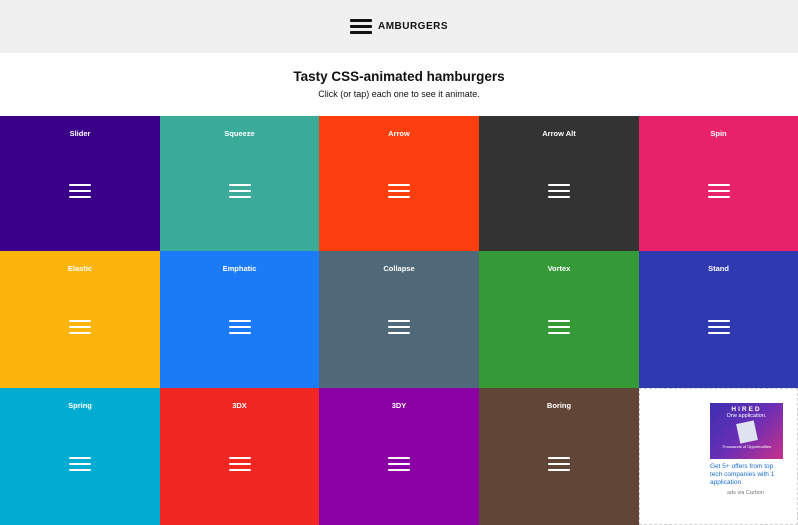 Image resolution: width=798 pixels, height=525 pixels. I want to click on hamburger-tile-collapse: Collapse, so click(399, 319).